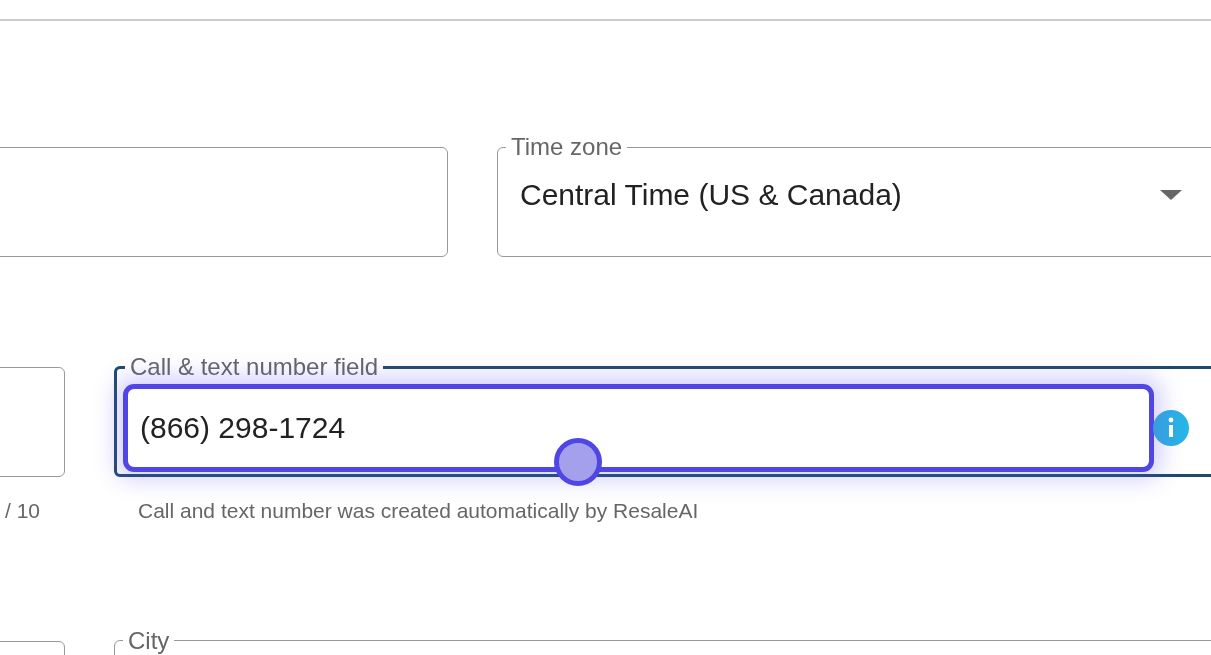 The width and height of the screenshot is (1211, 655). Describe the element at coordinates (711, 195) in the screenshot. I see `select-value: Central Time (US & Canada)` at that location.